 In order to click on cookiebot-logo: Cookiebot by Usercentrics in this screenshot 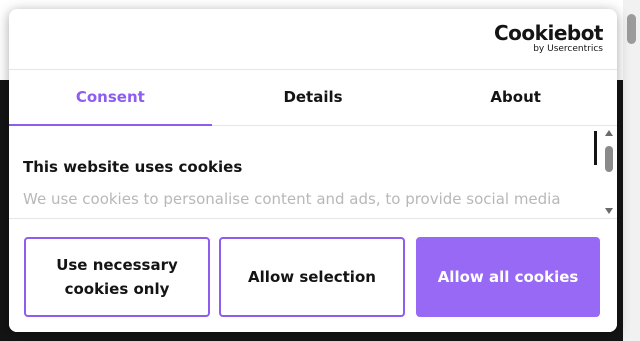, I will do `click(549, 38)`.